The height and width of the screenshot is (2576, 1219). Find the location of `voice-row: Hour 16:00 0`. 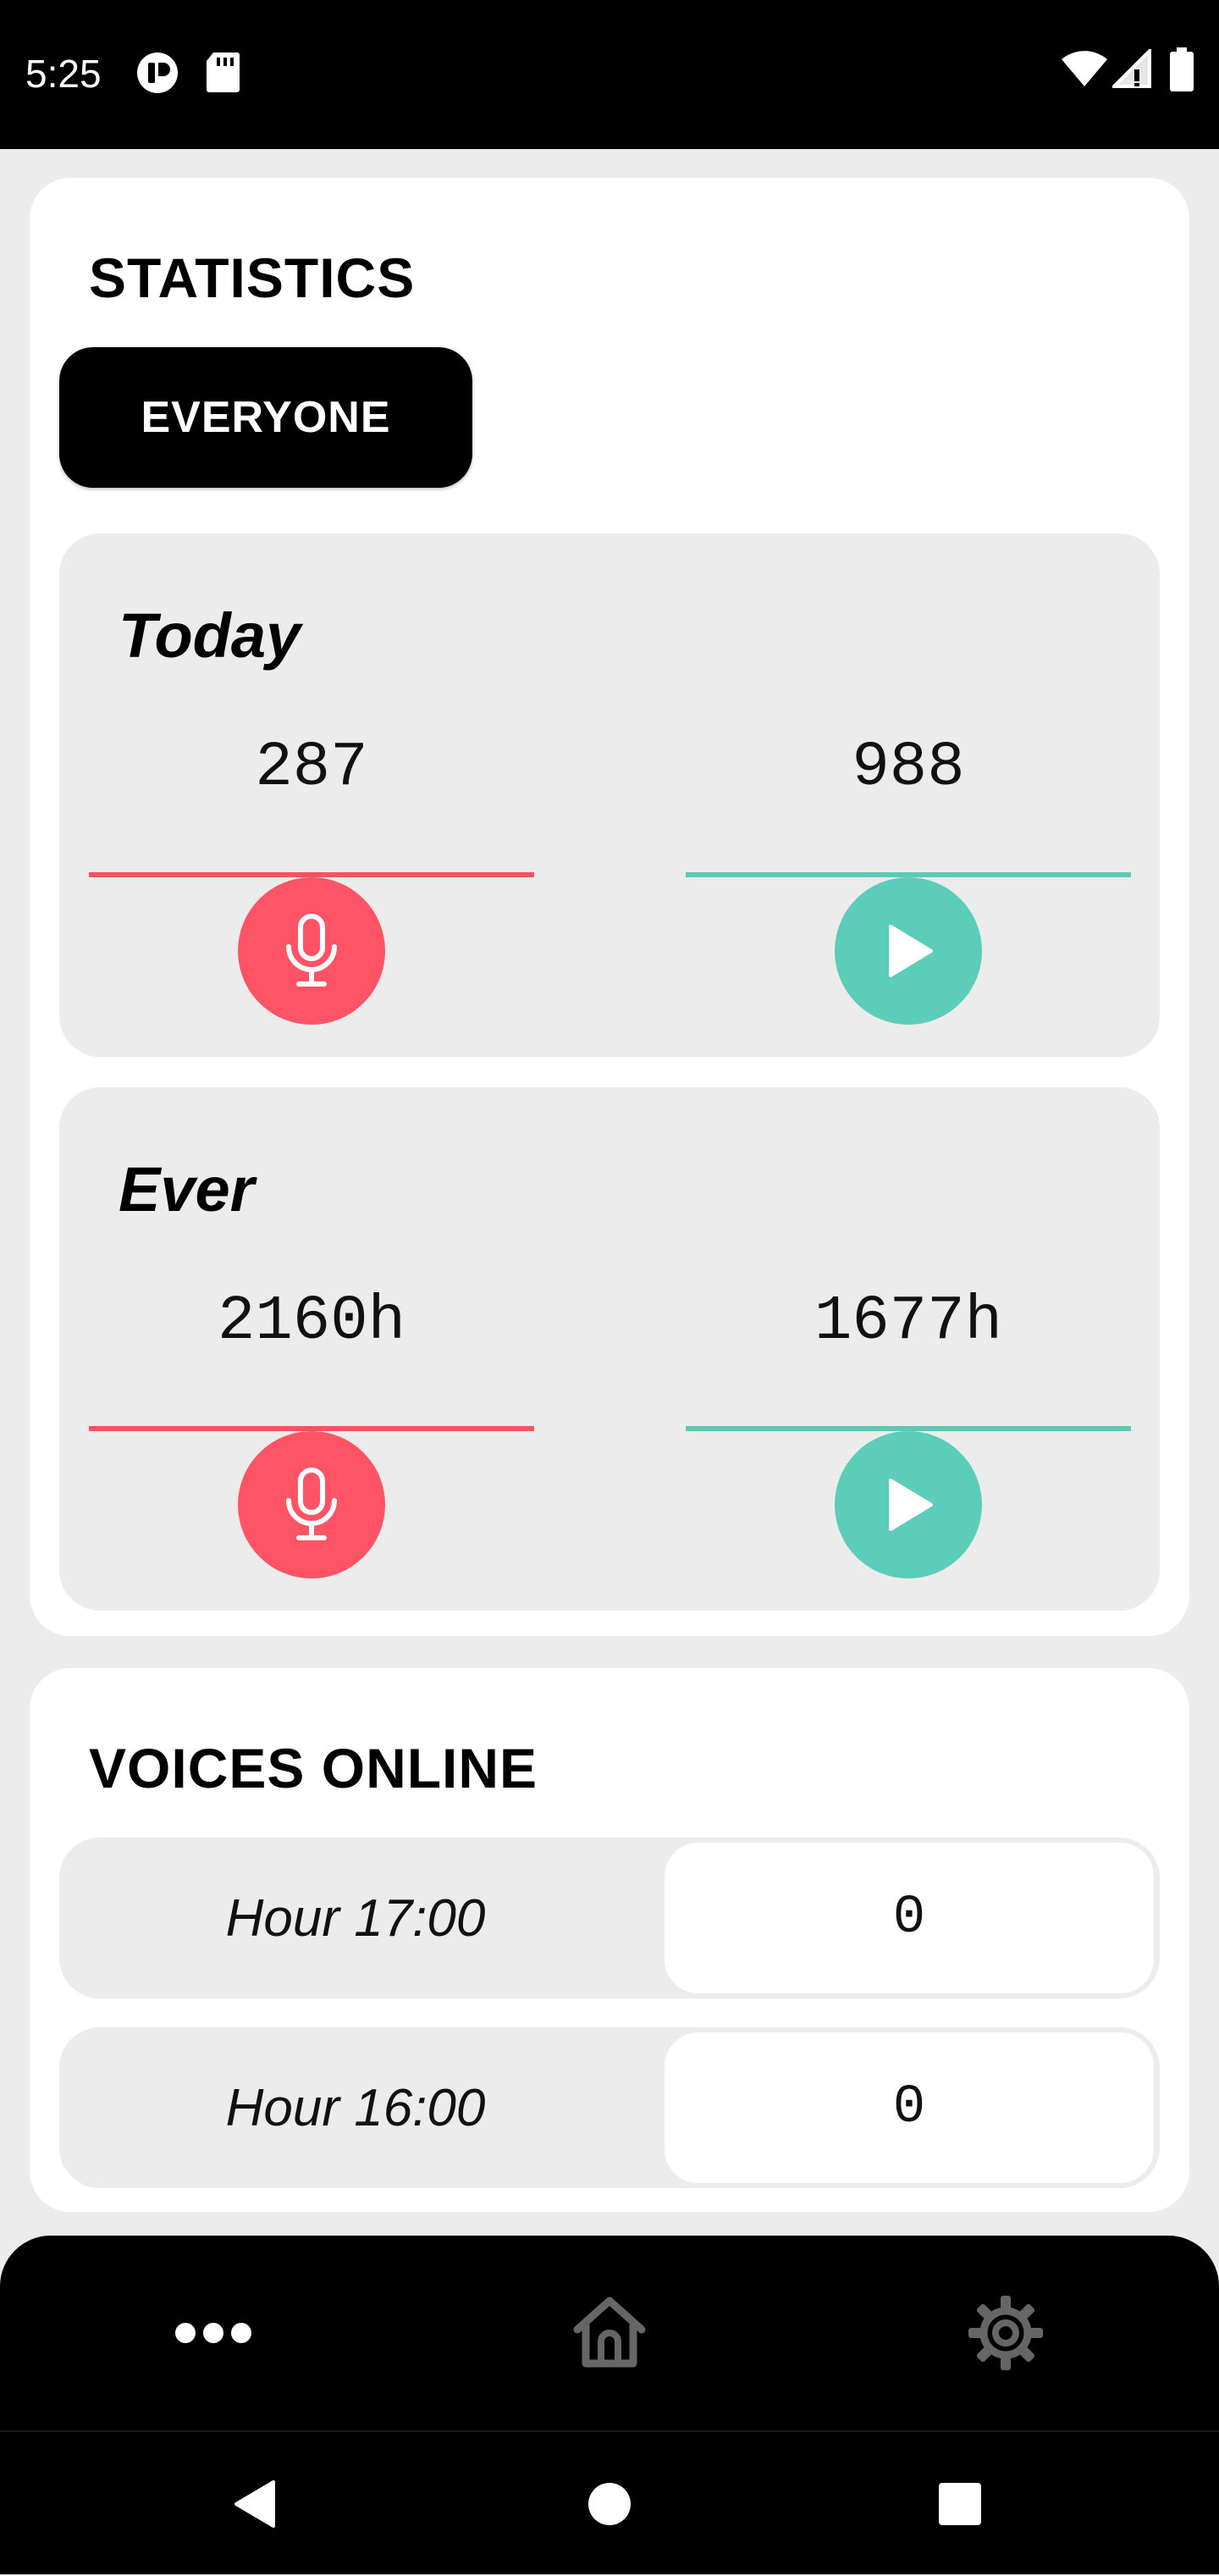

voice-row: Hour 16:00 0 is located at coordinates (609, 2107).